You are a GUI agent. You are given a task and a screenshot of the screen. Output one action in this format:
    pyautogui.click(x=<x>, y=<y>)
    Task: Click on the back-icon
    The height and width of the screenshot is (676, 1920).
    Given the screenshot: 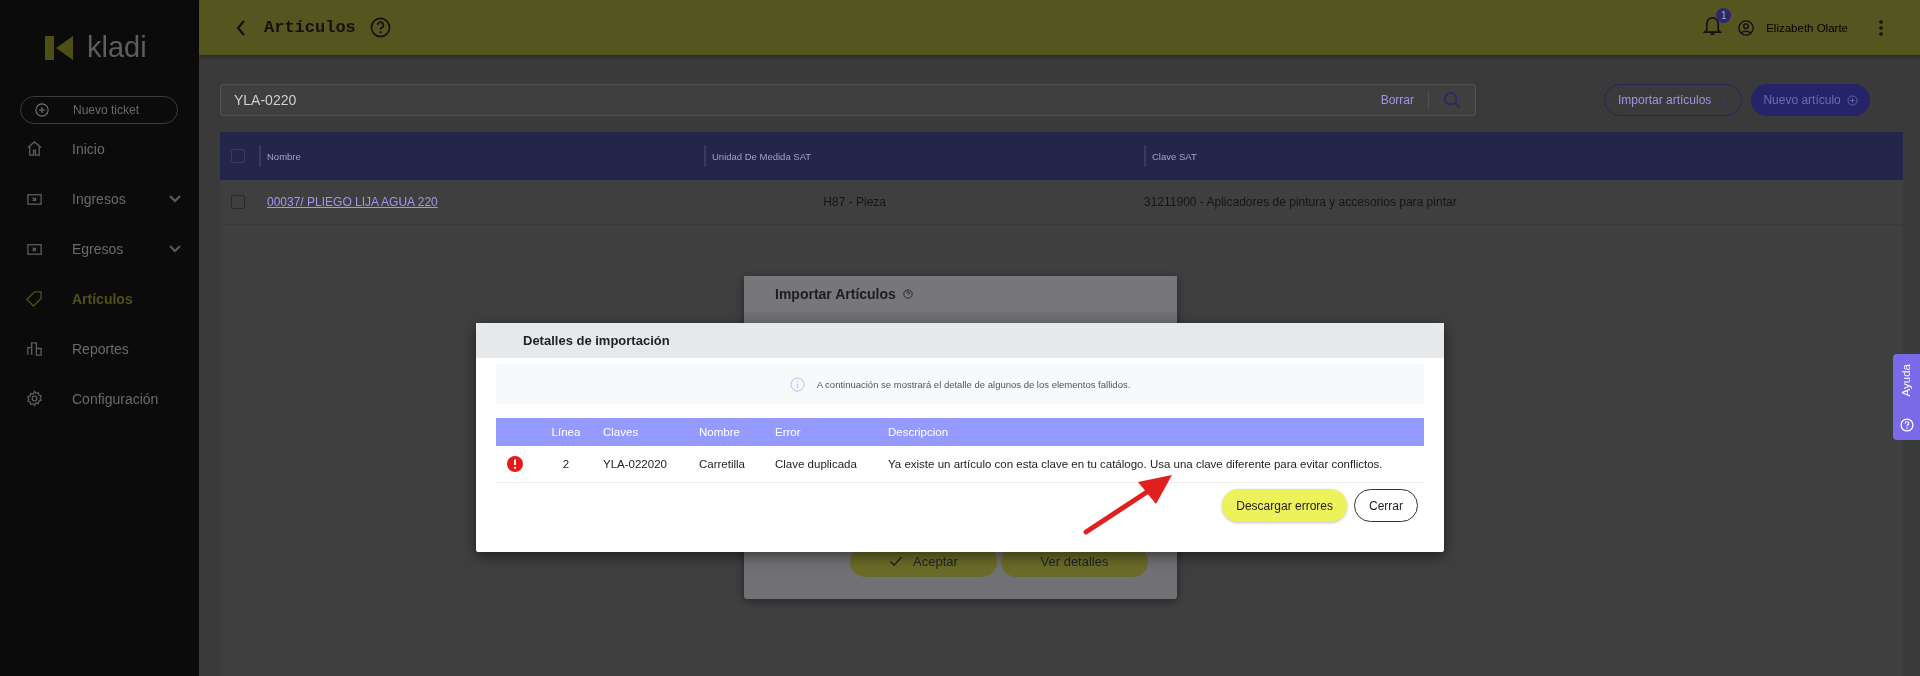 What is the action you would take?
    pyautogui.click(x=241, y=27)
    